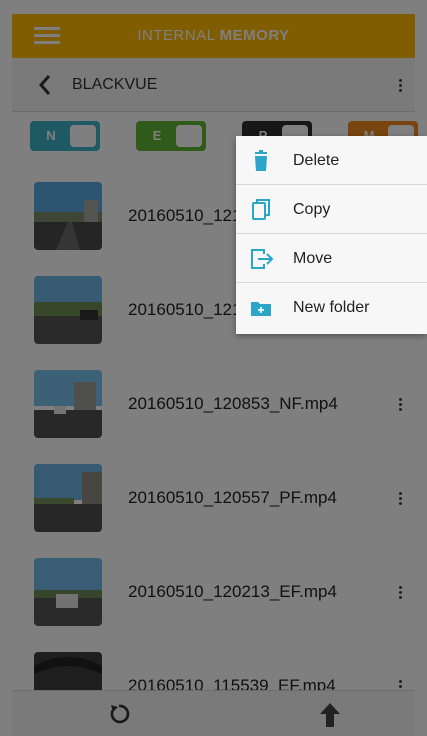  Describe the element at coordinates (261, 308) in the screenshot. I see `new-folder-icon` at that location.